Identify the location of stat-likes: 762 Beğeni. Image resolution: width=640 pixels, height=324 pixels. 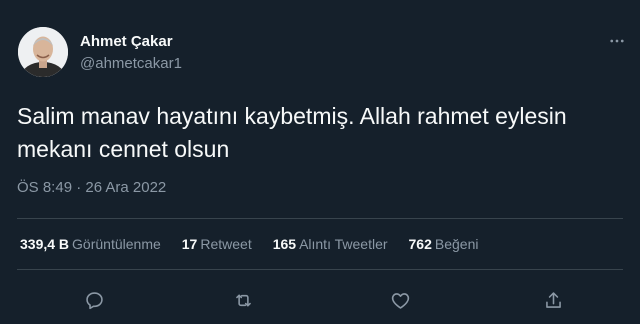
(444, 244).